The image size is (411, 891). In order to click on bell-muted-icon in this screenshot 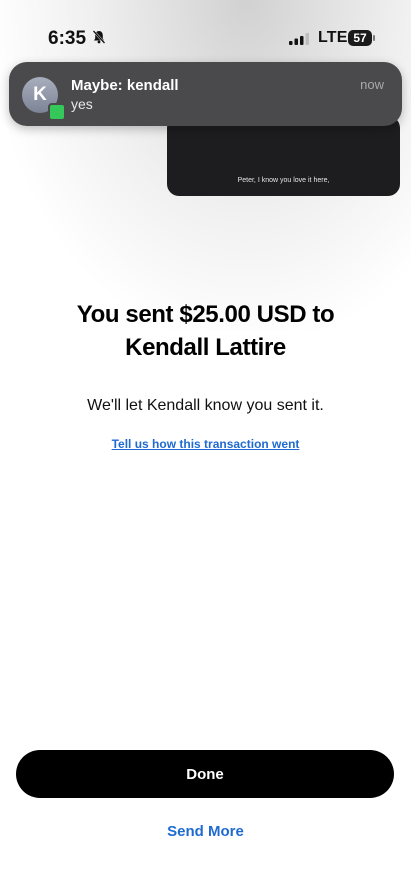, I will do `click(99, 39)`.